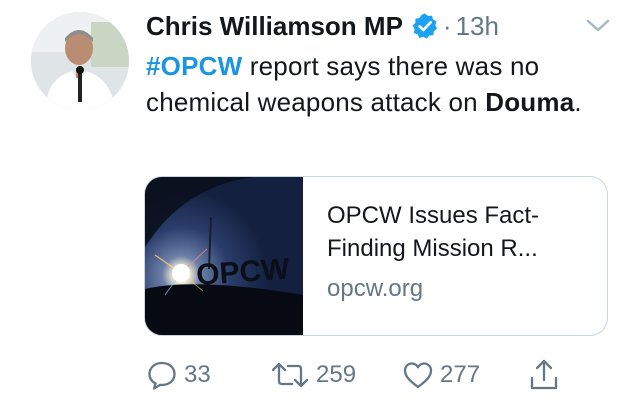  Describe the element at coordinates (425, 26) in the screenshot. I see `verified-badge-icon` at that location.